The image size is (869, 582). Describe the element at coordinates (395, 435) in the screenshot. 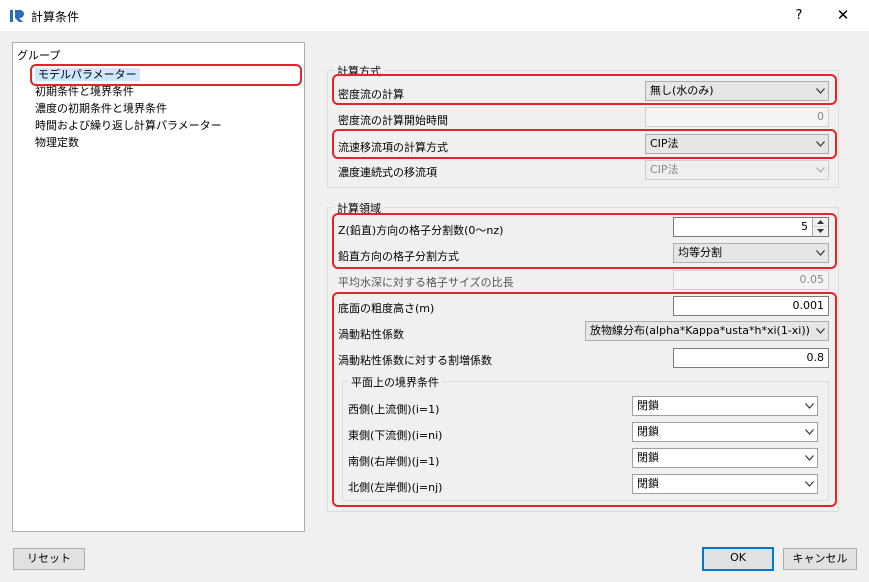

I see `east-boundary-label: 東側(下流側)(i=ni)` at that location.